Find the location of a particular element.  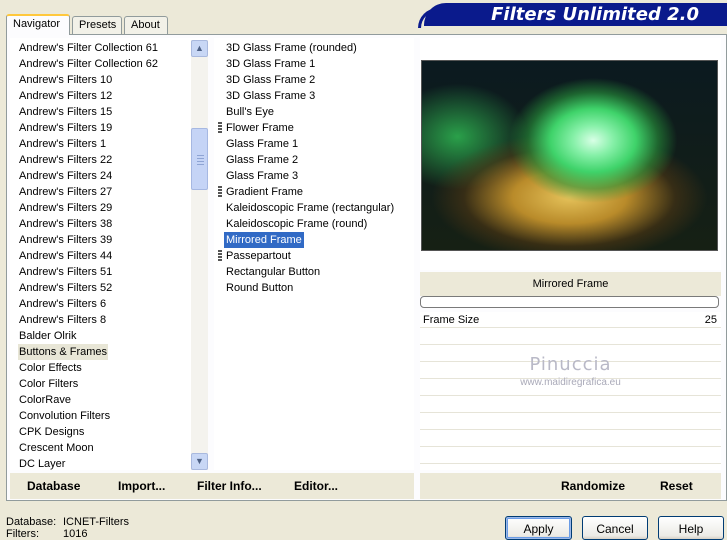

filter-item: Rectangular Button is located at coordinates (273, 272).